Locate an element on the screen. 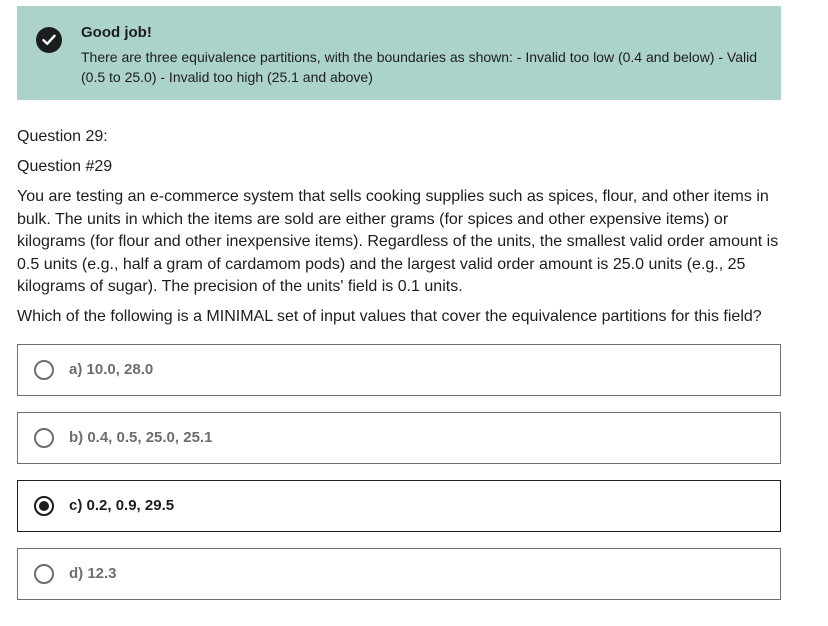 This screenshot has width=828, height=626. radio-checked-icon is located at coordinates (44, 506).